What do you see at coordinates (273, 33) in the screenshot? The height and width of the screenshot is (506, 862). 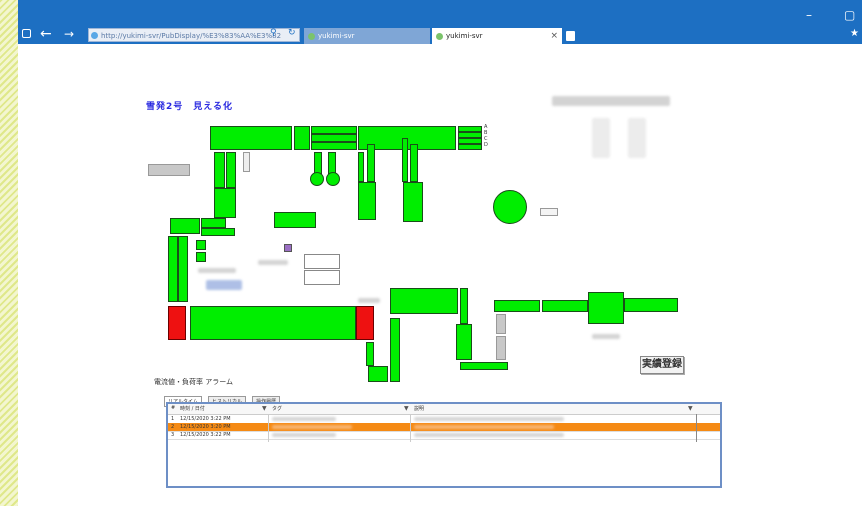 I see `search-icon: ⚲` at bounding box center [273, 33].